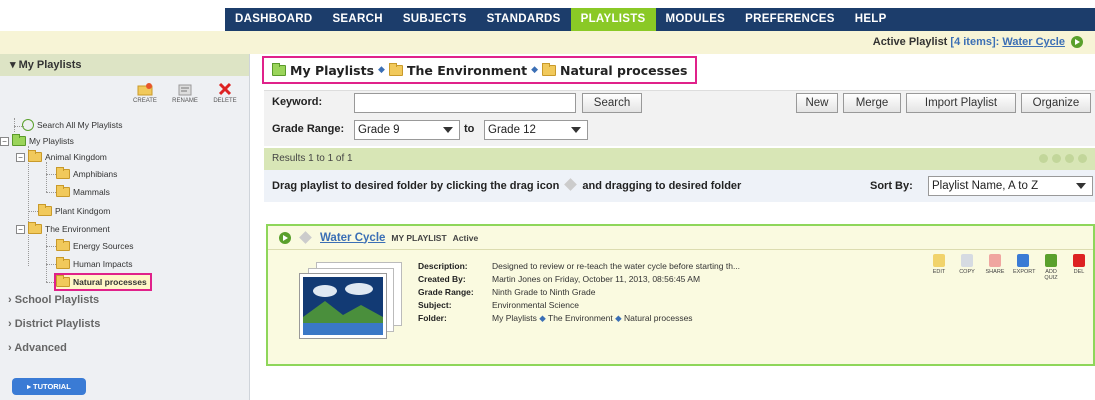 The width and height of the screenshot is (1095, 400). What do you see at coordinates (871, 19) in the screenshot?
I see `nav-help: HELP` at bounding box center [871, 19].